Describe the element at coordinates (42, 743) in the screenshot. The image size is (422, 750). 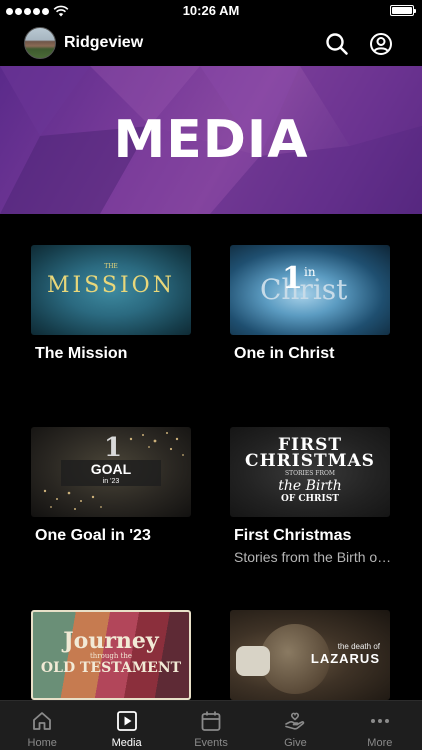
I see `tab-label: Home` at that location.